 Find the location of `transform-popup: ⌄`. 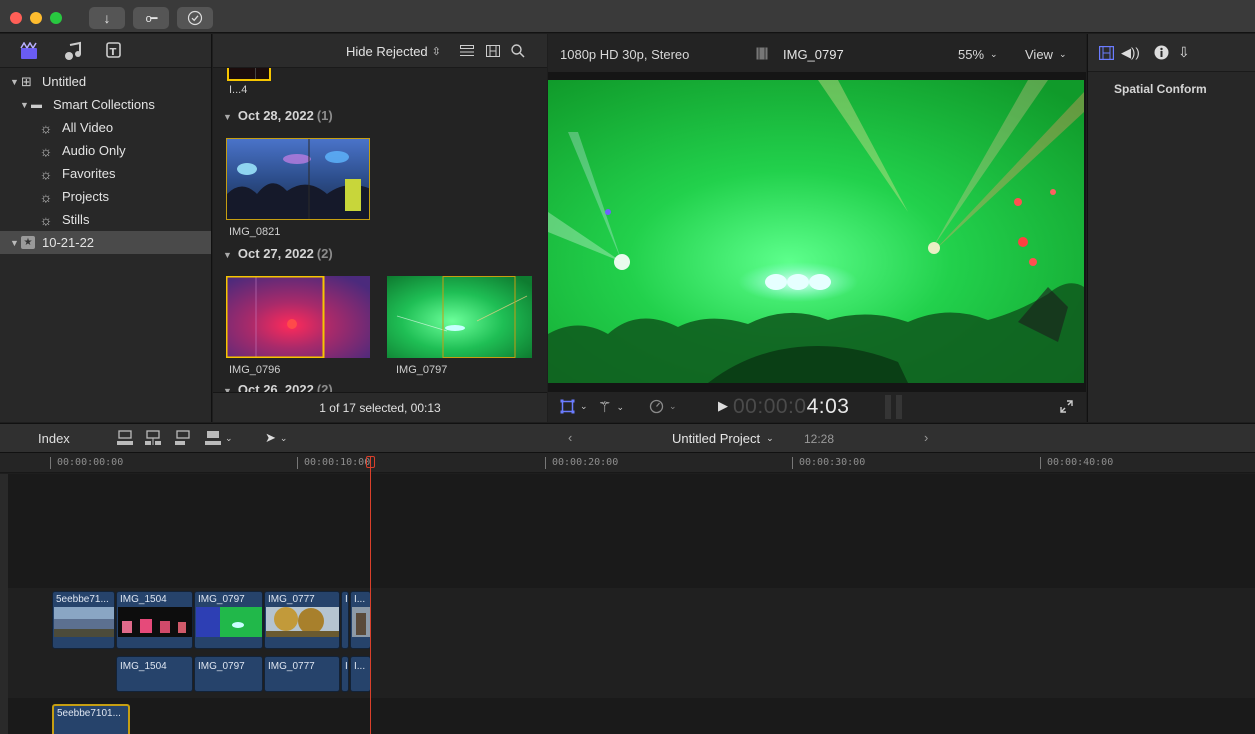

transform-popup: ⌄ is located at coordinates (574, 406).